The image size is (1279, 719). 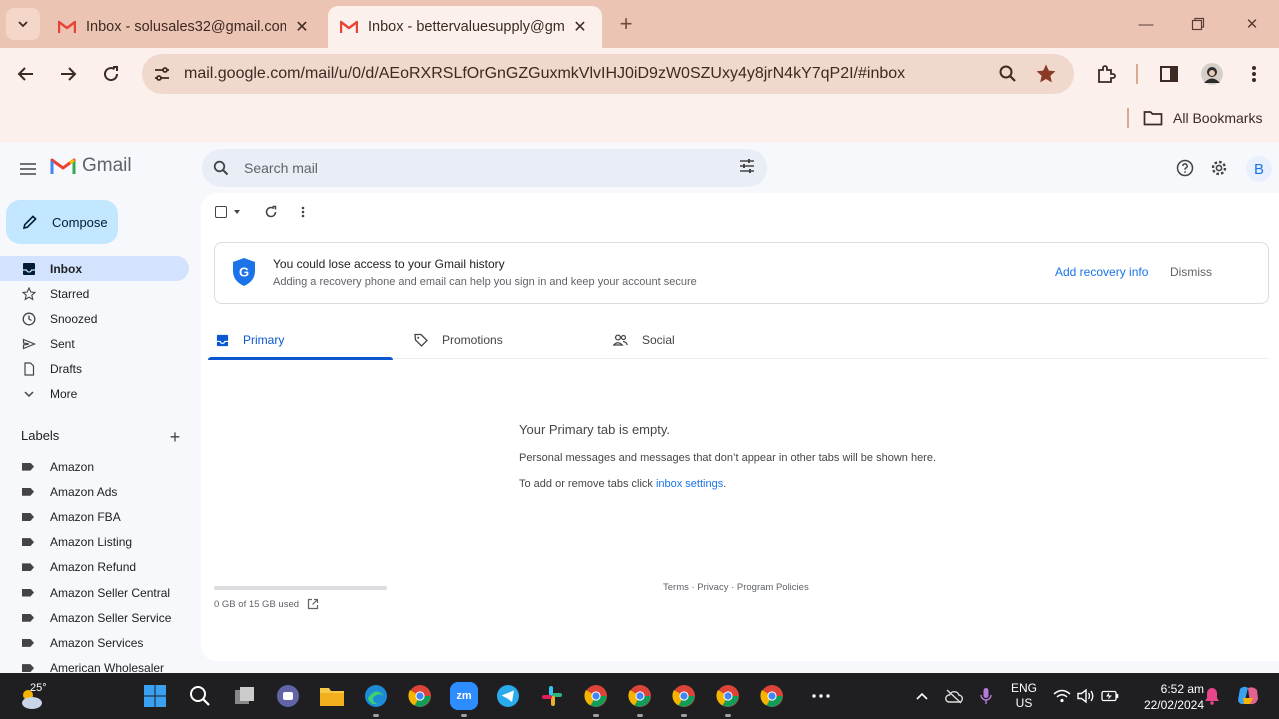 I want to click on tab-primary: Primary, so click(x=250, y=340).